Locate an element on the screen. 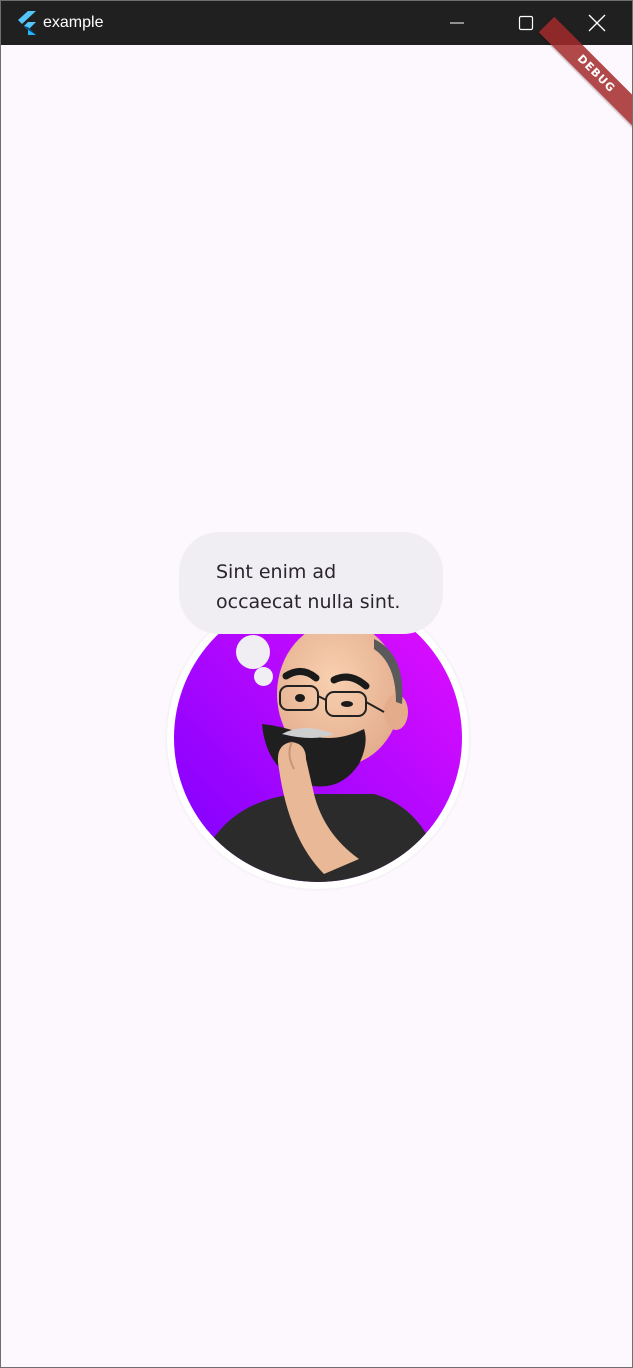  title-bar: example is located at coordinates (316, 23).